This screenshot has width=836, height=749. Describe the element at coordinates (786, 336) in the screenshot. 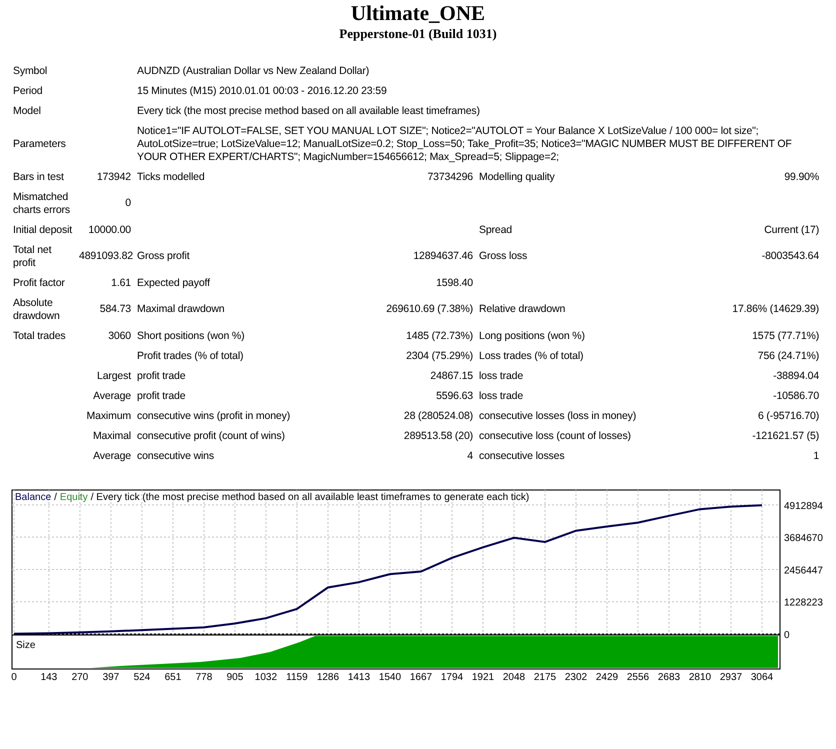

I see `stat-value: 1575 (77.71%)` at that location.